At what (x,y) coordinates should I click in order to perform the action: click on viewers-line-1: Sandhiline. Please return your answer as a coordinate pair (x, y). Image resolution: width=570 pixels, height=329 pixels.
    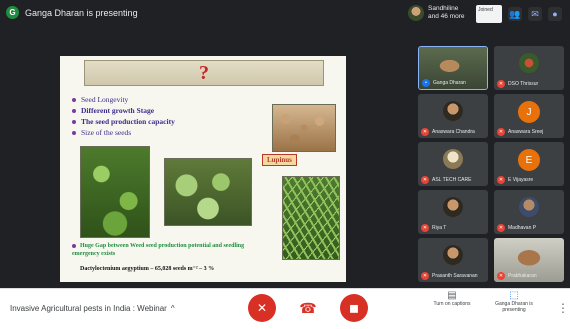
    Looking at the image, I should click on (443, 8).